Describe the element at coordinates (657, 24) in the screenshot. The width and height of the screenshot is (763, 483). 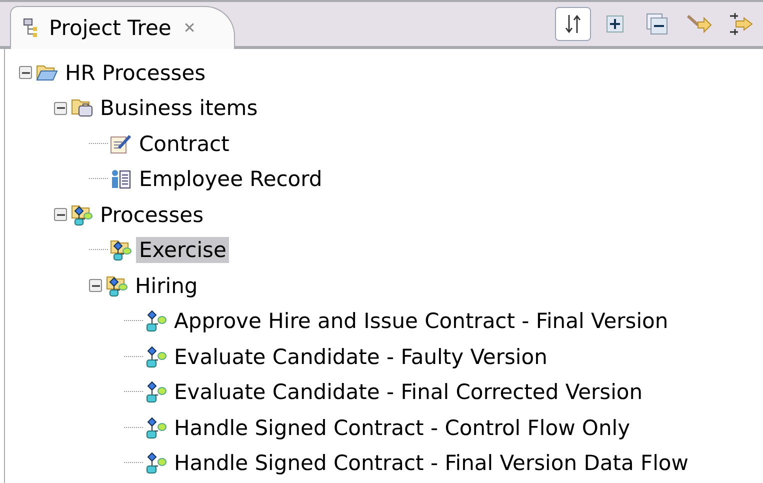
I see `collapse-all-icon` at that location.